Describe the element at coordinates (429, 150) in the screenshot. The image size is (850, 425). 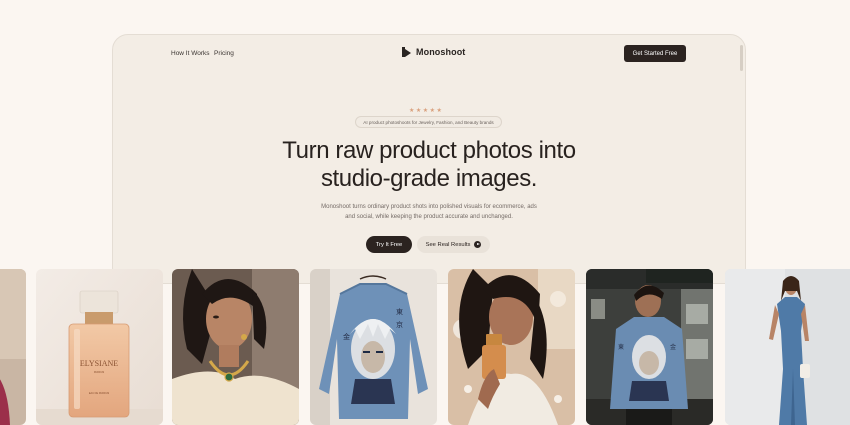
I see `headline-line-1: Turn raw product photos into` at that location.